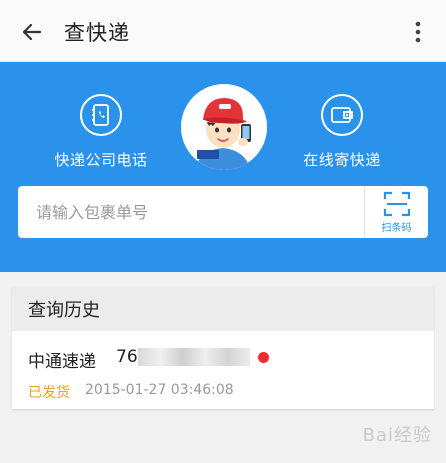  I want to click on watermark: Bai经验, so click(397, 435).